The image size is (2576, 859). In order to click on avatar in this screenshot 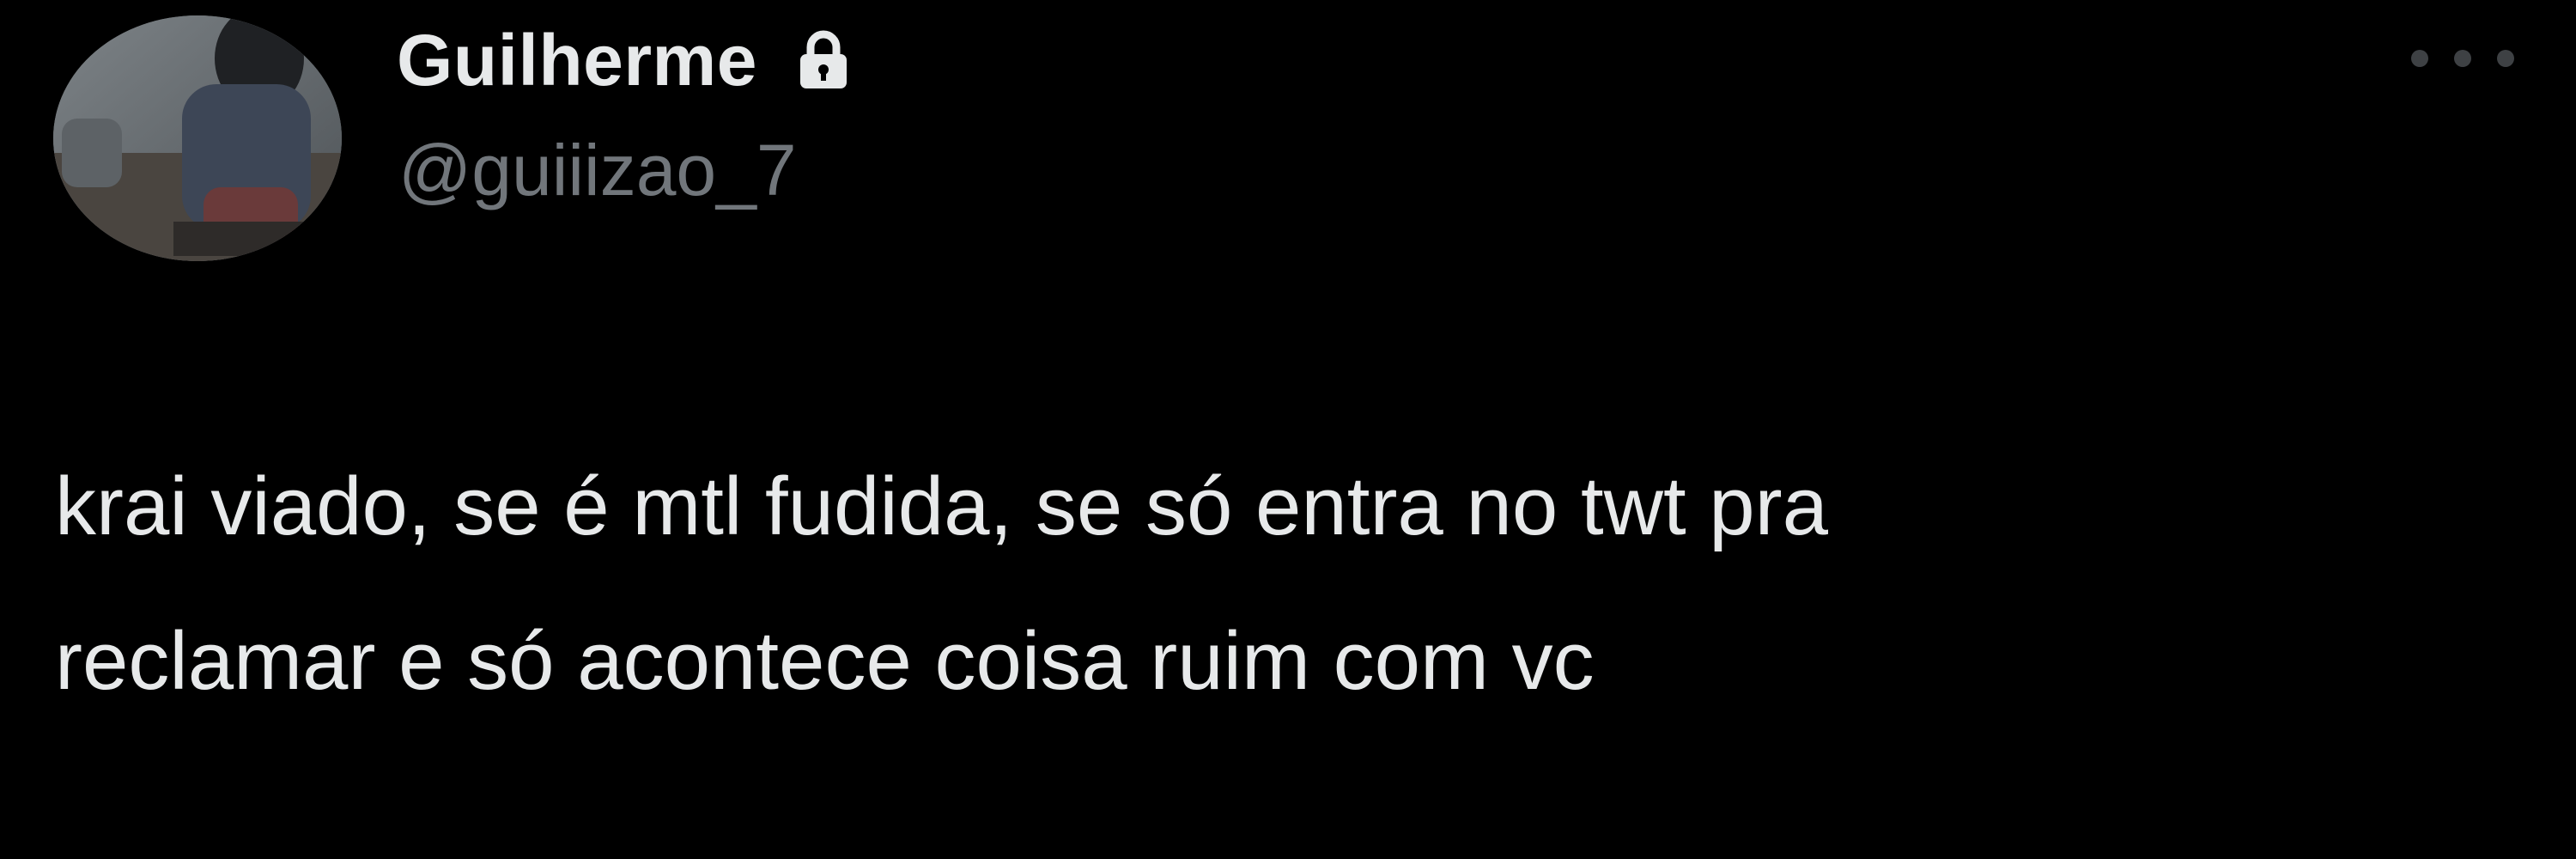, I will do `click(197, 138)`.